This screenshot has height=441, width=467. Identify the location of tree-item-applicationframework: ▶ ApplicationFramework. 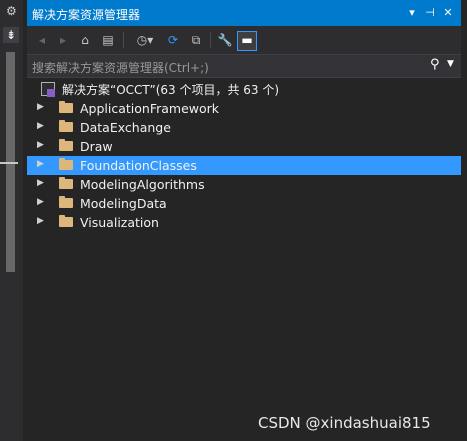
(244, 108).